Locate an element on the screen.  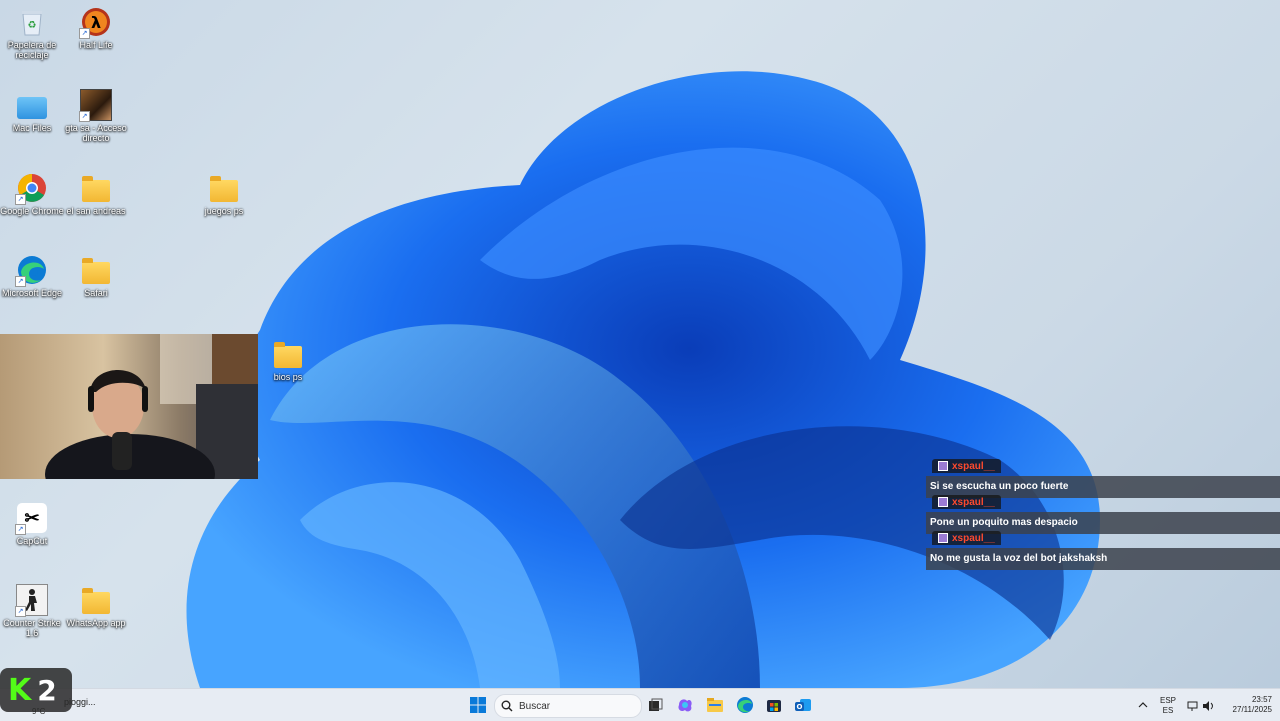
time: 23:57 is located at coordinates (1261, 699).